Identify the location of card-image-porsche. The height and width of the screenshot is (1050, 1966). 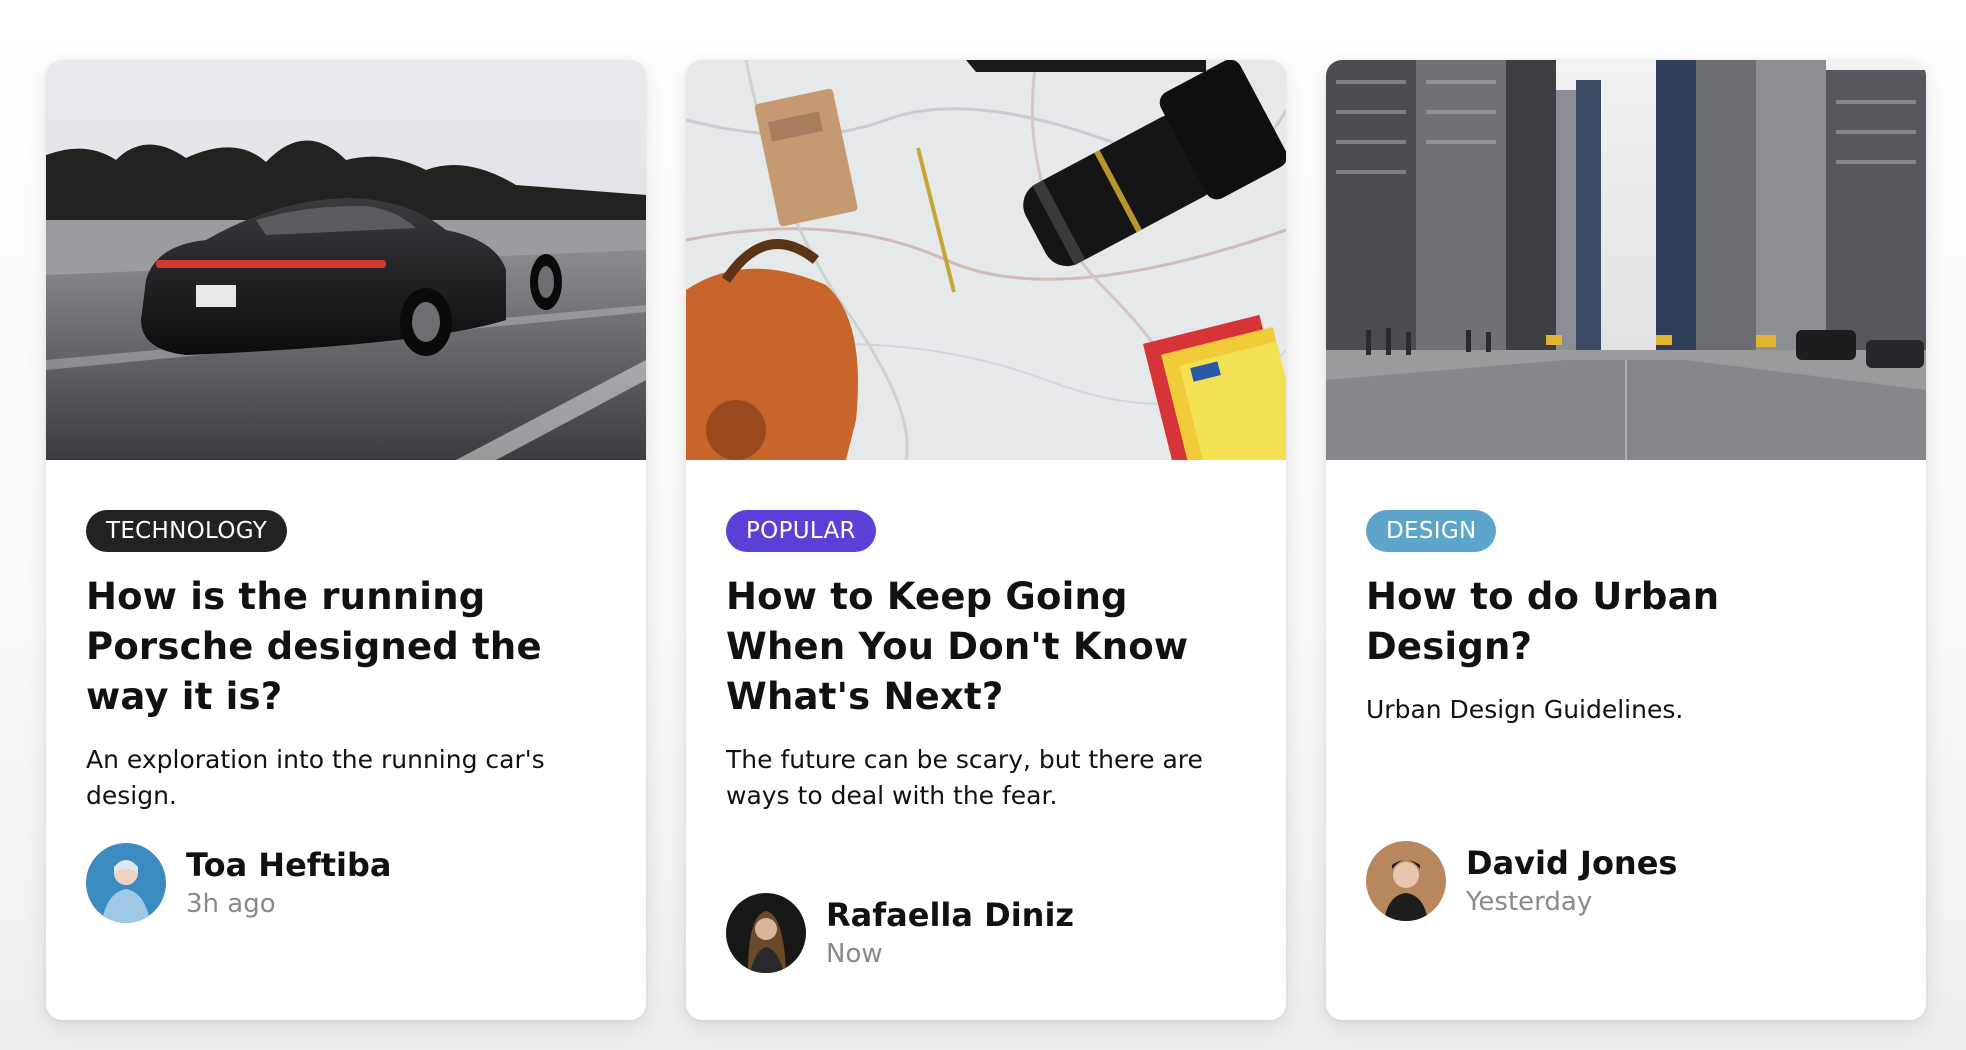
(346, 260).